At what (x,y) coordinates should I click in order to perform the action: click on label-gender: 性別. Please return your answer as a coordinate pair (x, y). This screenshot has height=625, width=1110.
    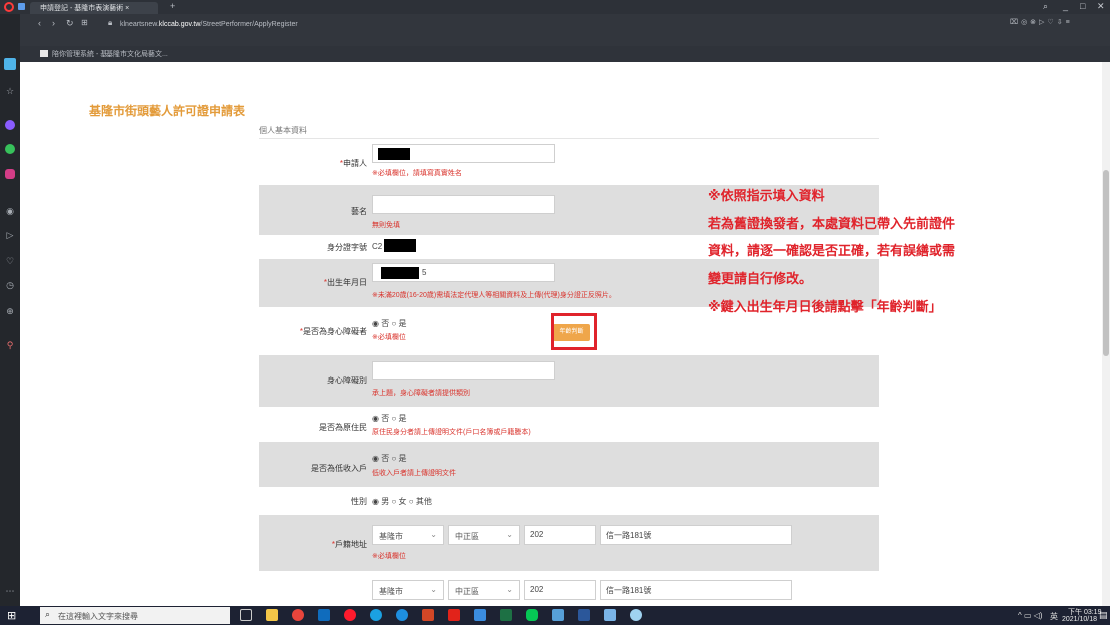
    Looking at the image, I should click on (359, 501).